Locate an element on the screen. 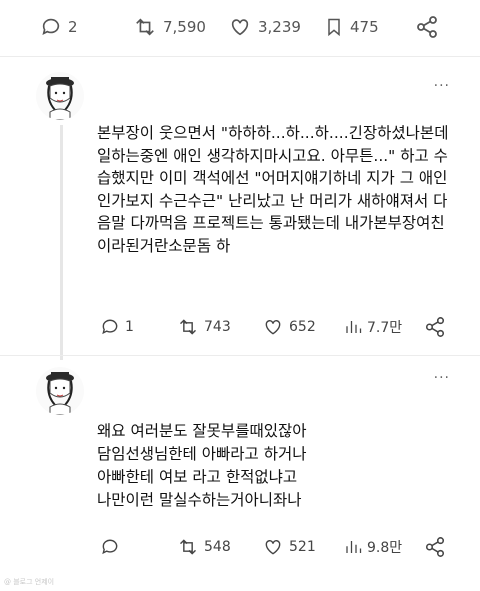 Image resolution: width=480 pixels, height=591 pixels. view-count: 7.7만 is located at coordinates (385, 328).